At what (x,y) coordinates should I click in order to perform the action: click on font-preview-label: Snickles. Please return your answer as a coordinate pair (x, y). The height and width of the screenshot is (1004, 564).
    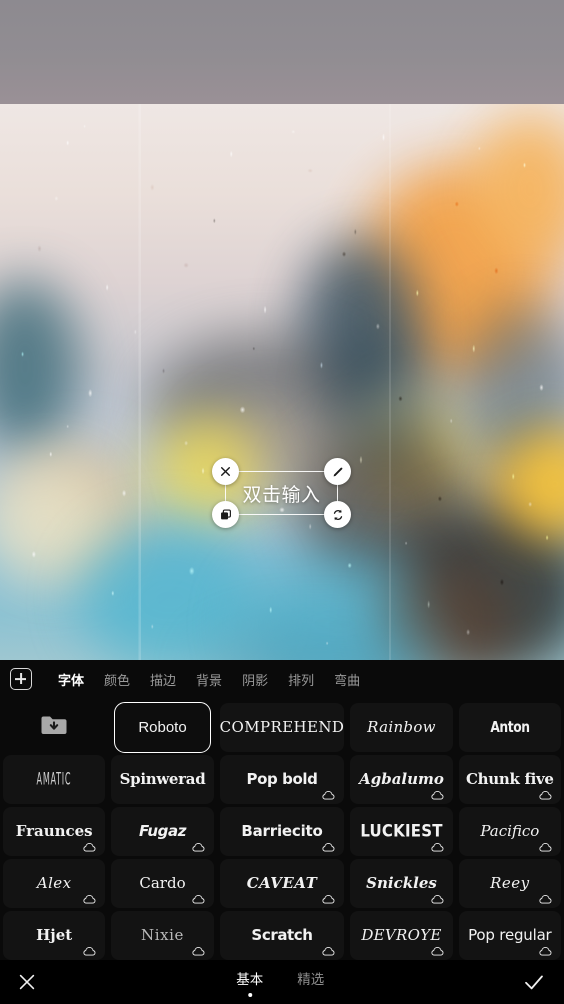
    Looking at the image, I should click on (401, 883).